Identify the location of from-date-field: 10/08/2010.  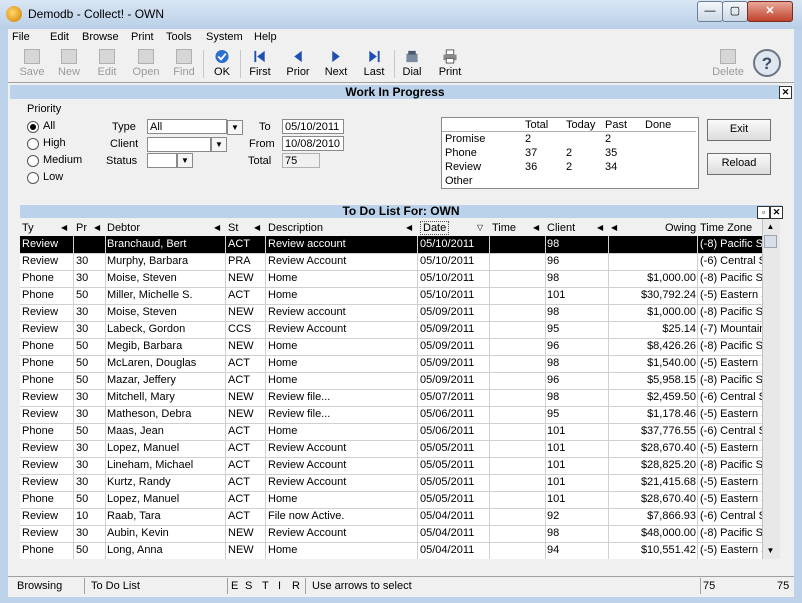
(313, 143).